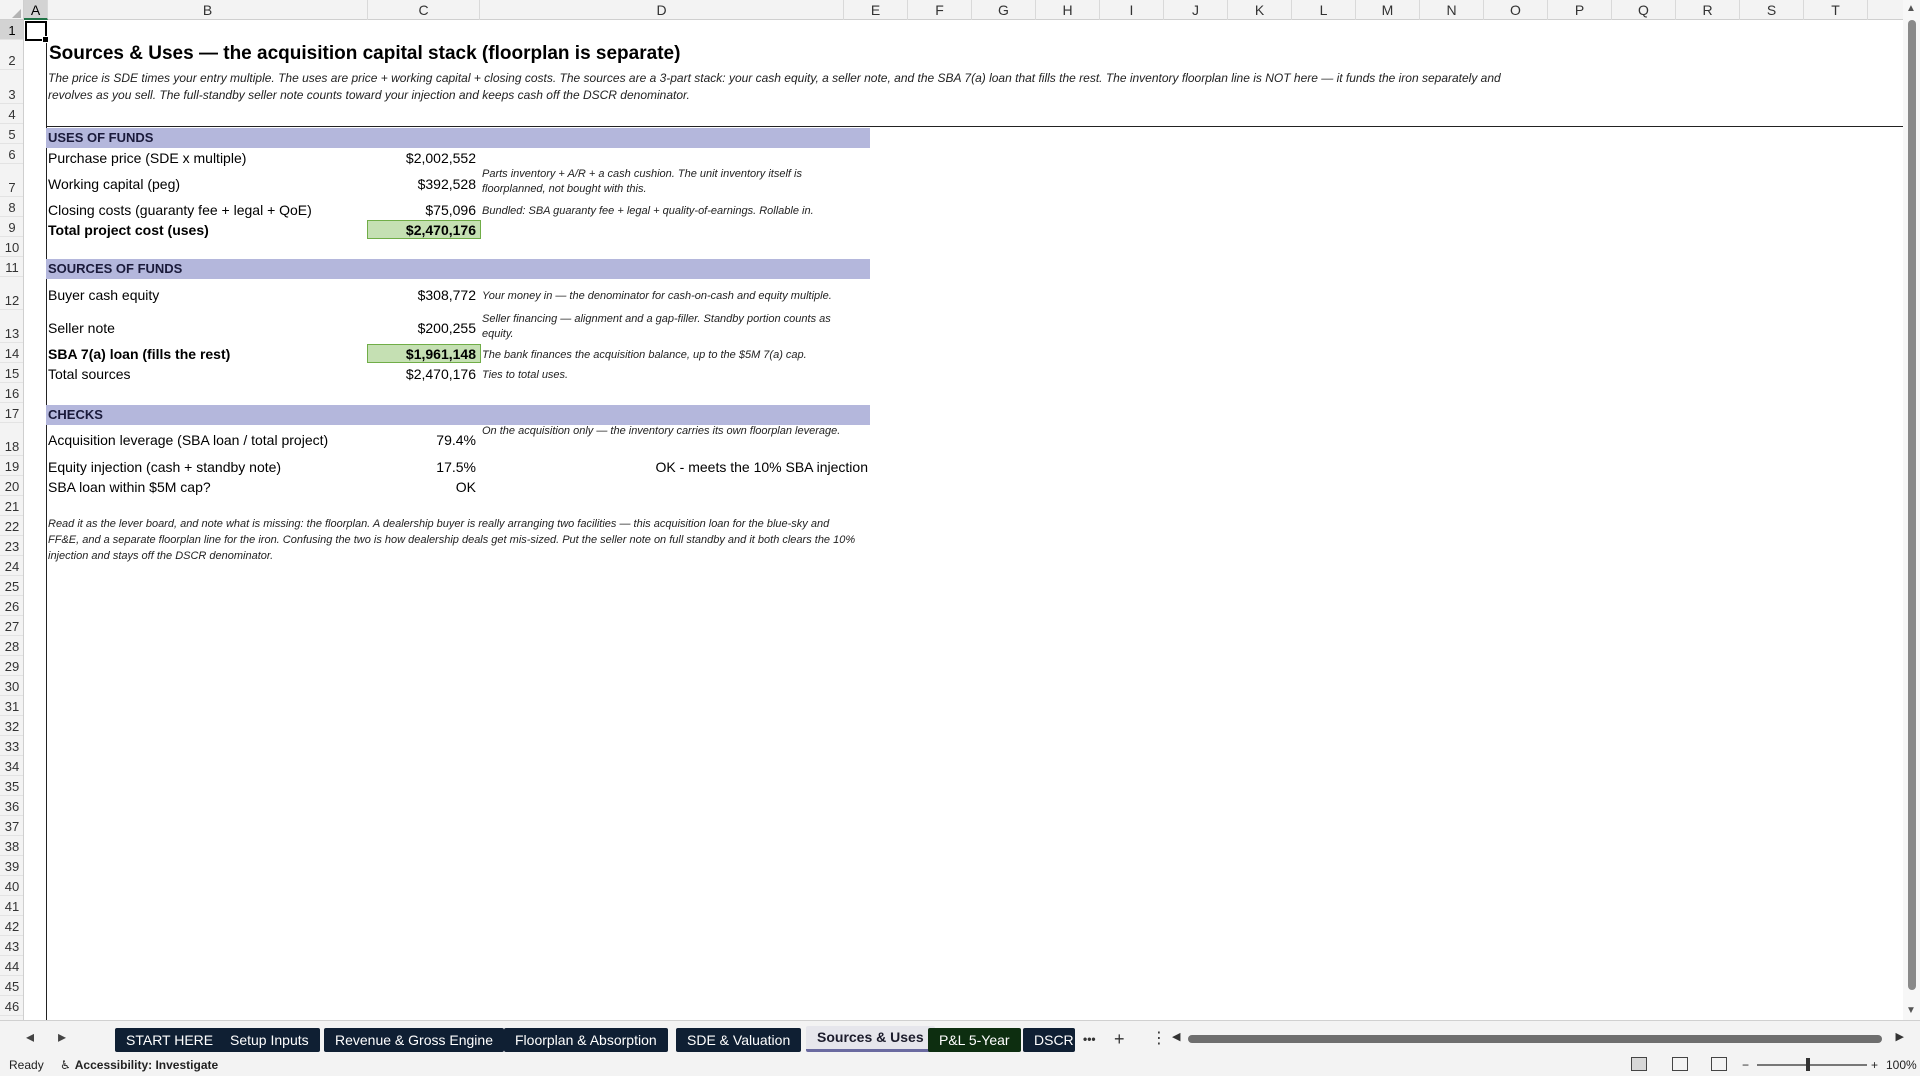  Describe the element at coordinates (37, 32) in the screenshot. I see `active-cell-a1` at that location.